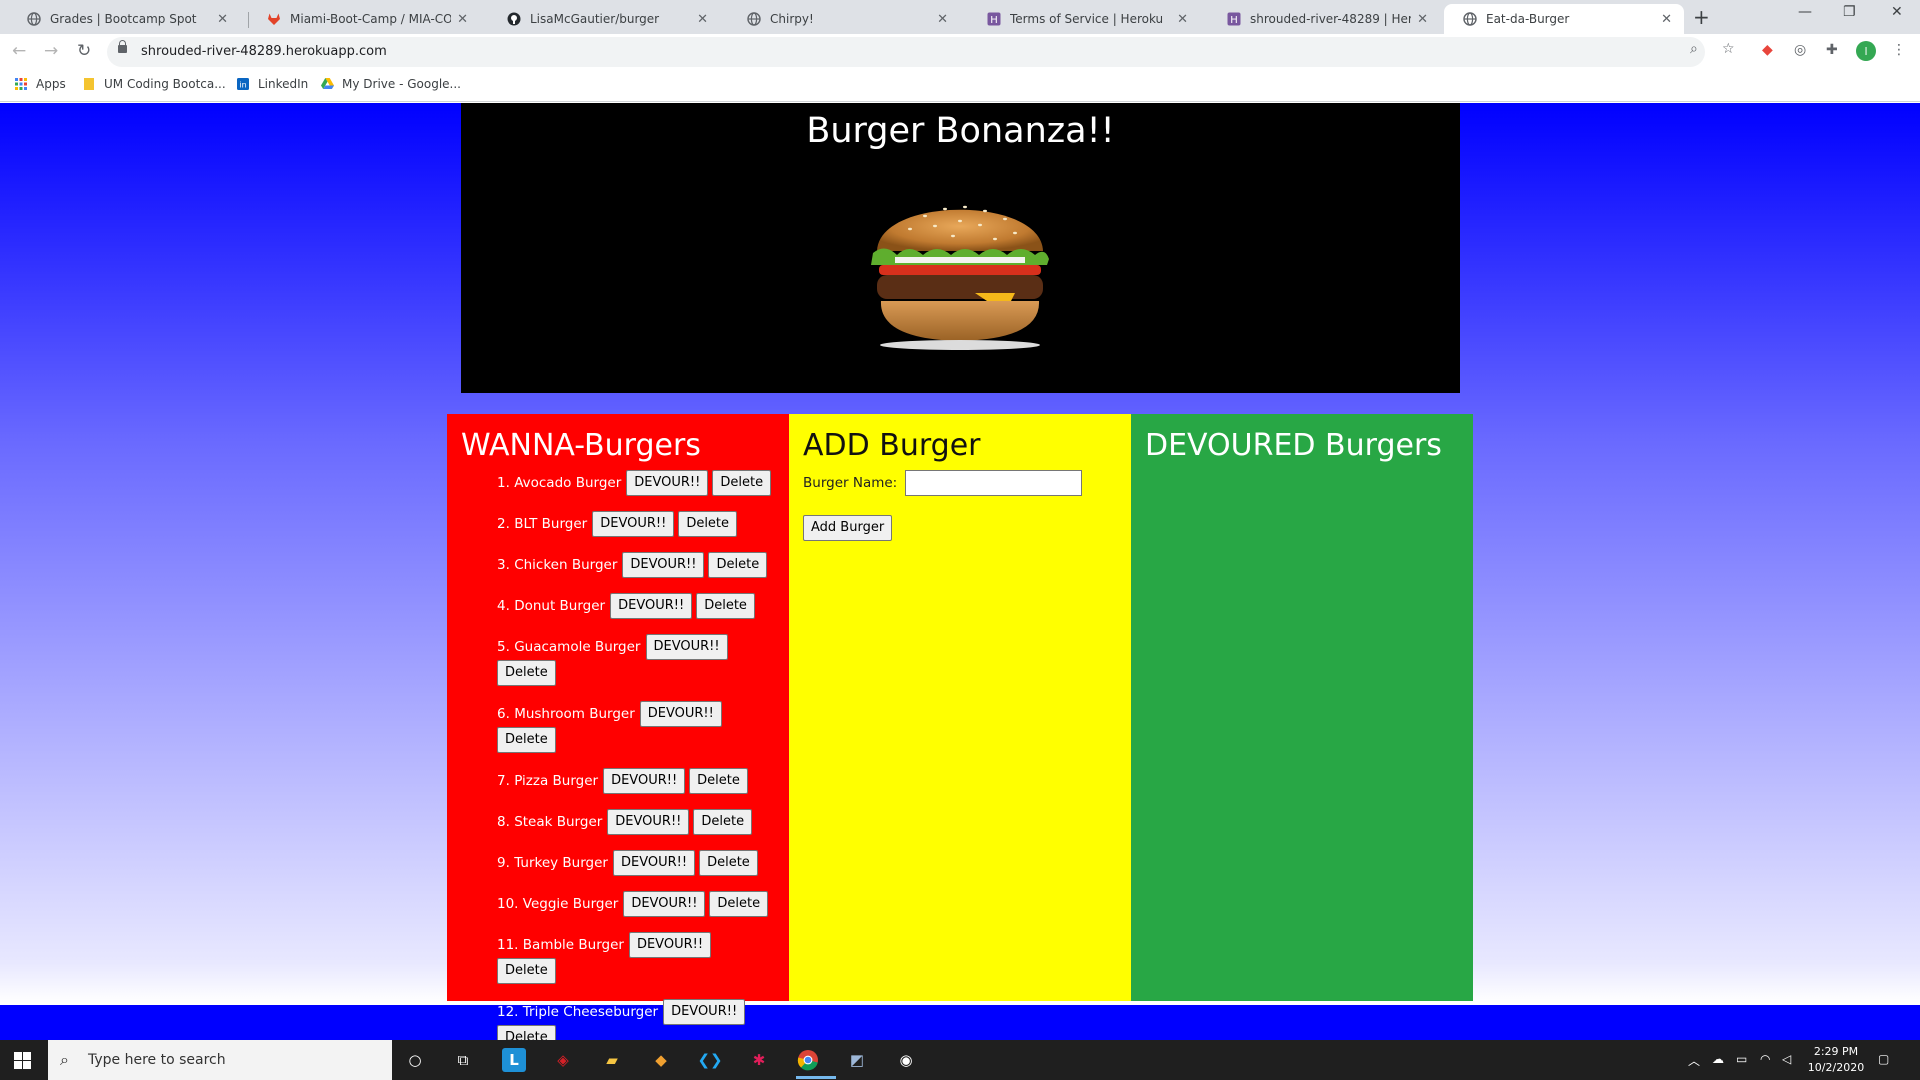 The image size is (1920, 1080). Describe the element at coordinates (264, 51) in the screenshot. I see `url-text: shrouded-river-48289.herokuapp.com` at that location.